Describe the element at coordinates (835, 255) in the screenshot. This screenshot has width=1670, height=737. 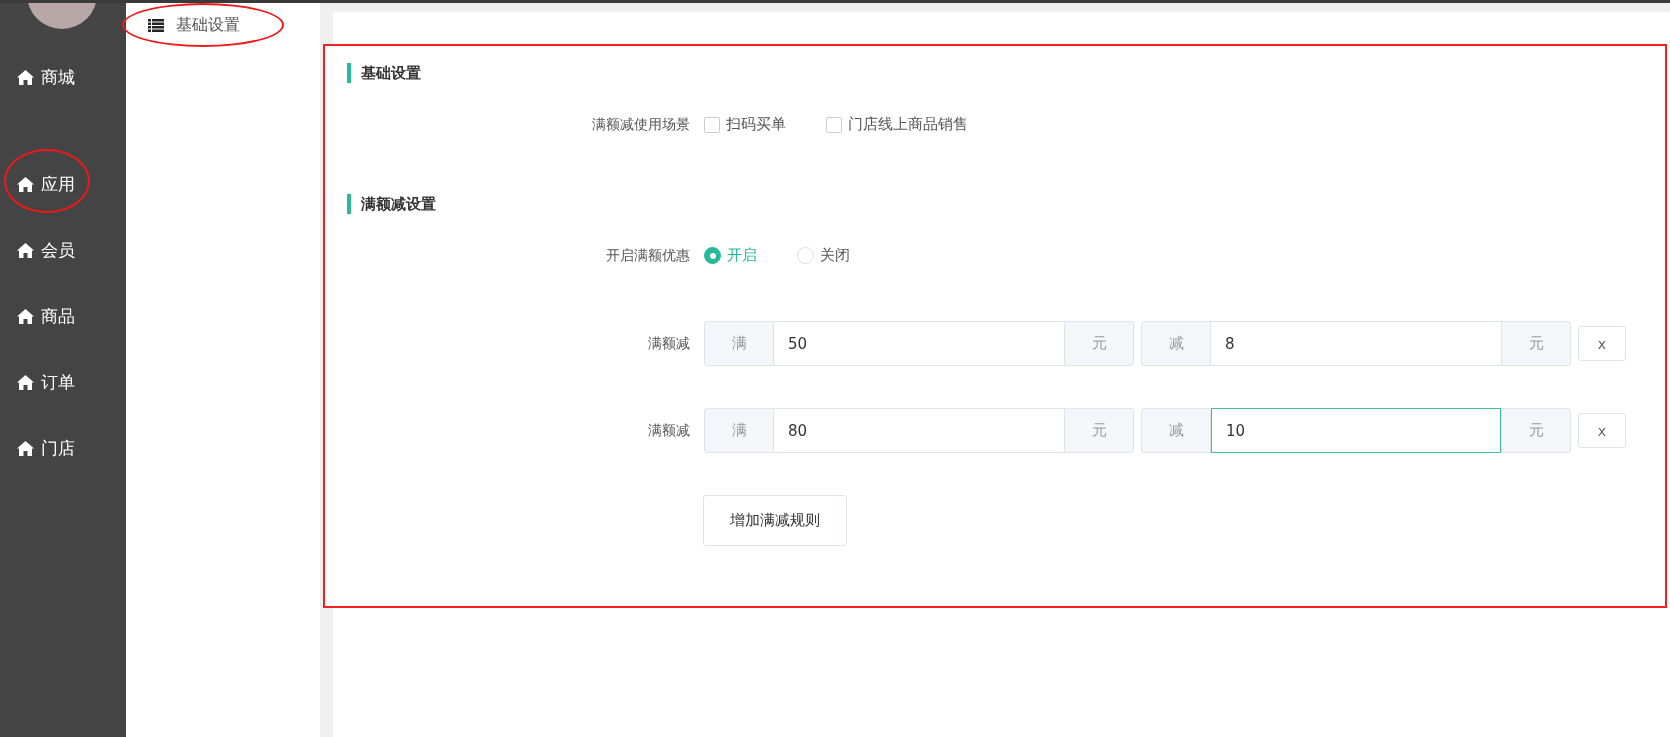
I see `radio-label: 关闭` at that location.